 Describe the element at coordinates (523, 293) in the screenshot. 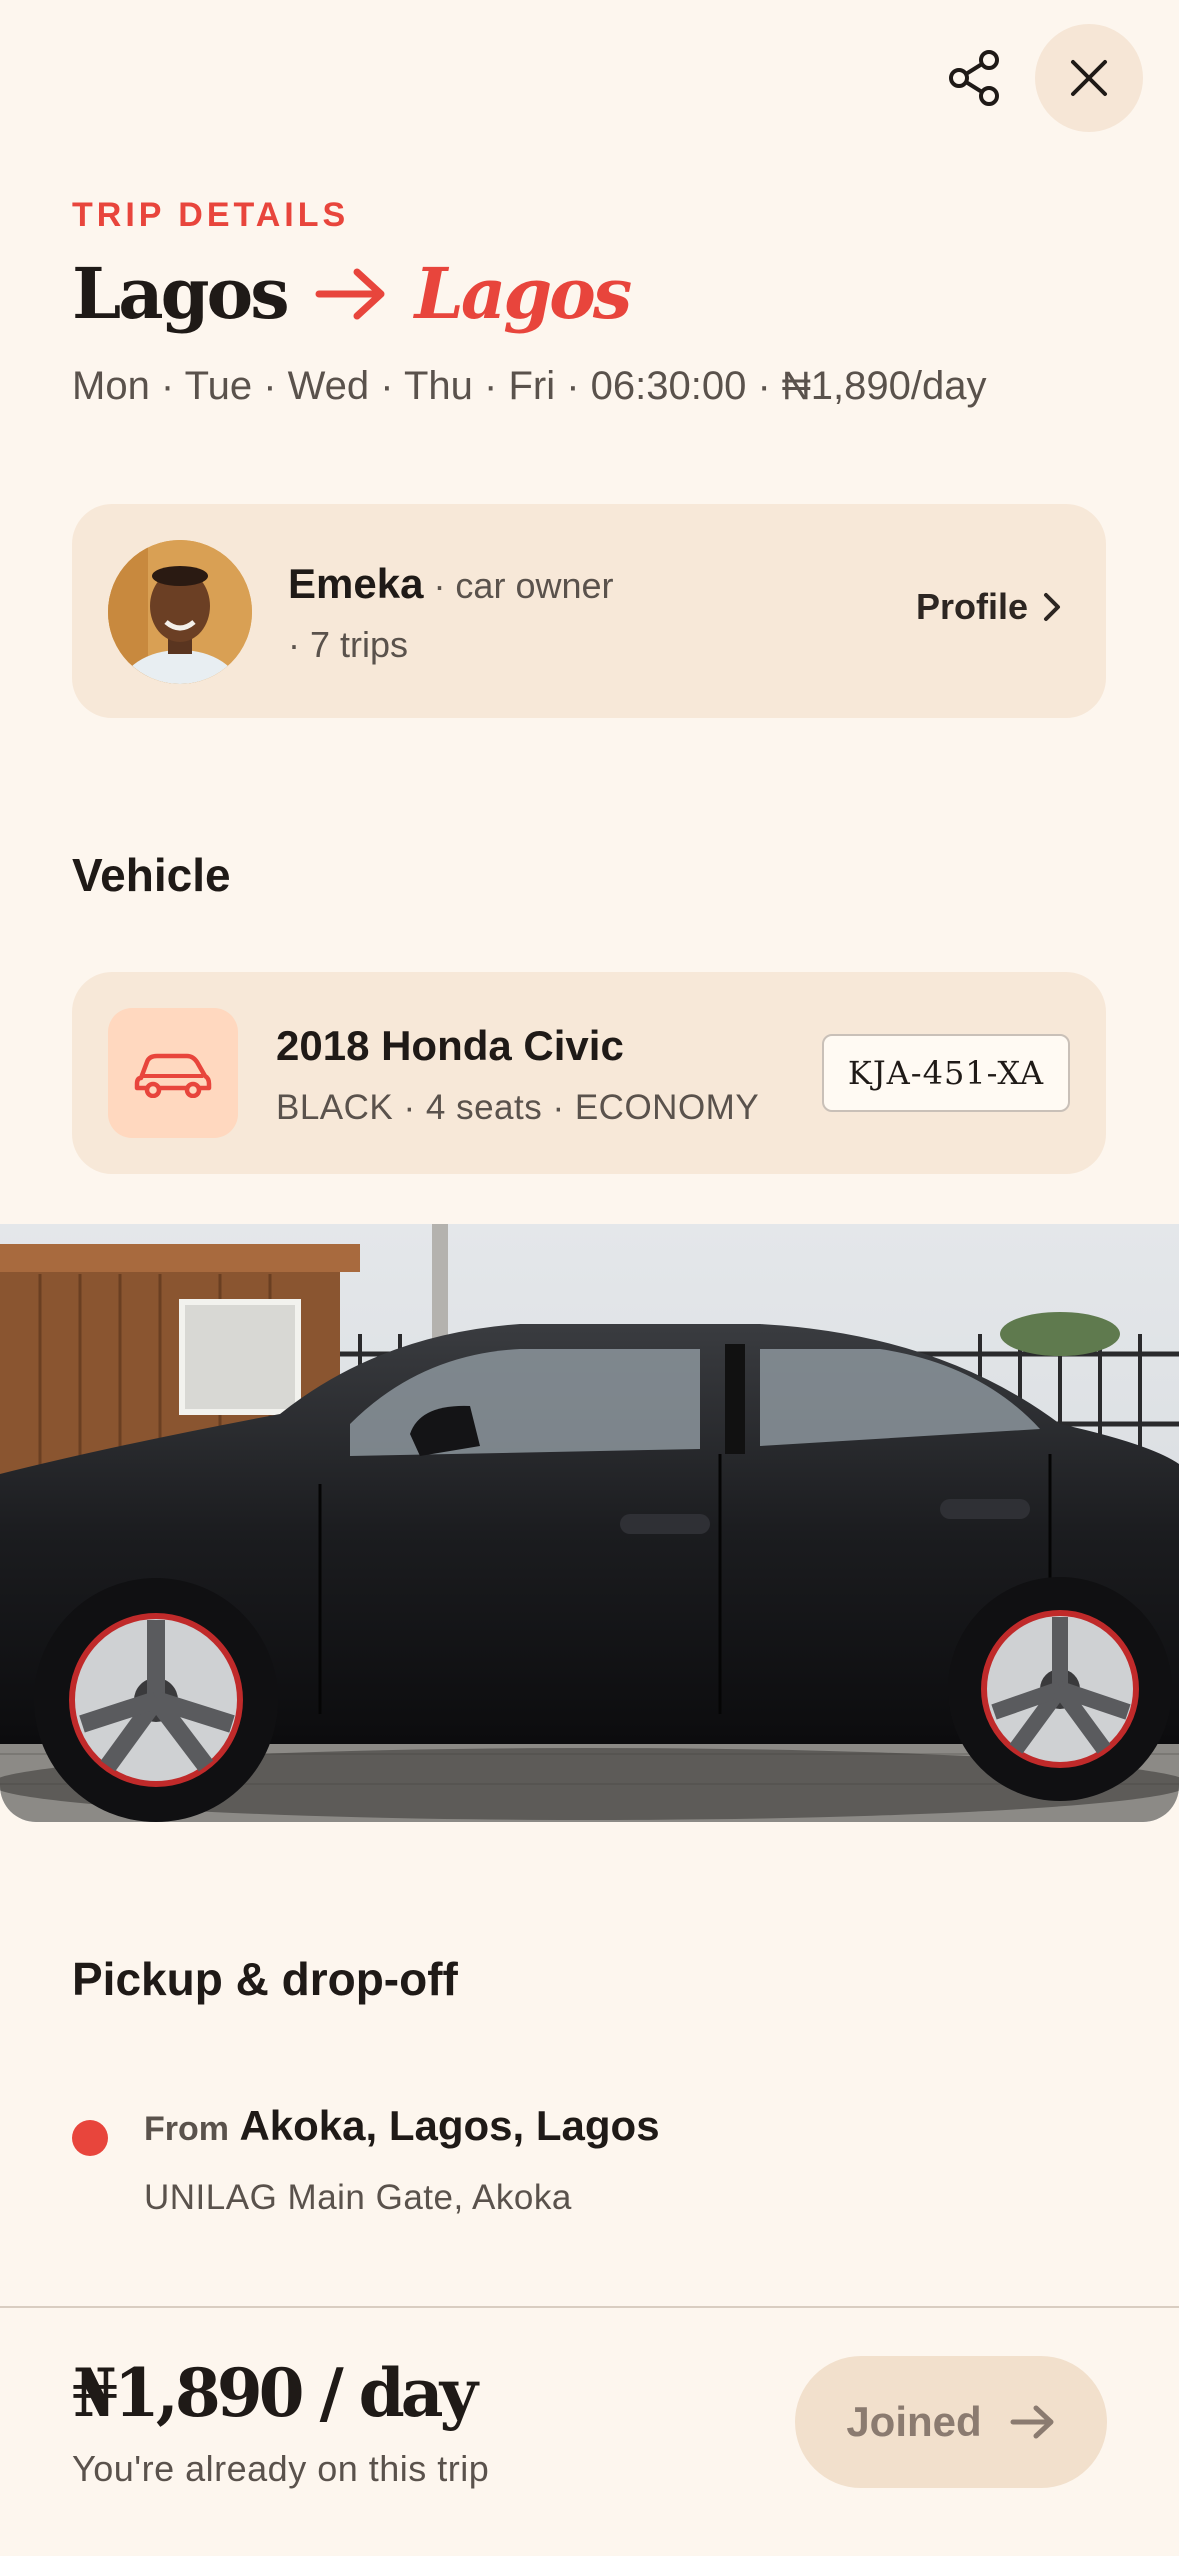

I see `destination-city: Lagos` at that location.